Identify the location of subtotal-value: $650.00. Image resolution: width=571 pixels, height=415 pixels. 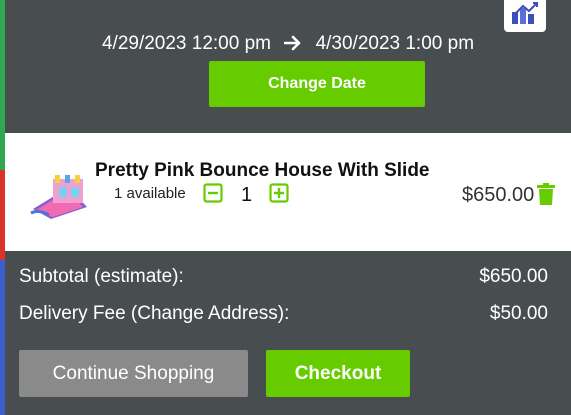
(513, 276).